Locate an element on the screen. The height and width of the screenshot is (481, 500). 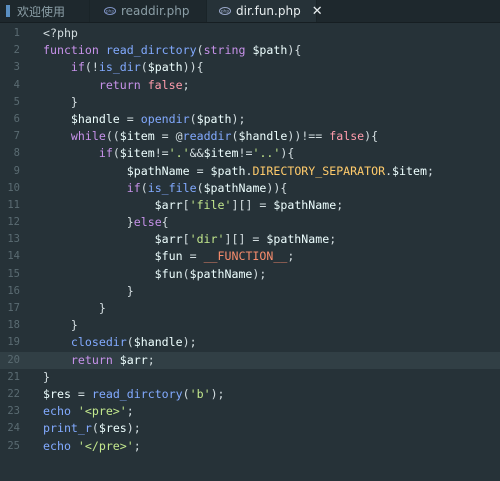
code-line: 1 <?php is located at coordinates (250, 33).